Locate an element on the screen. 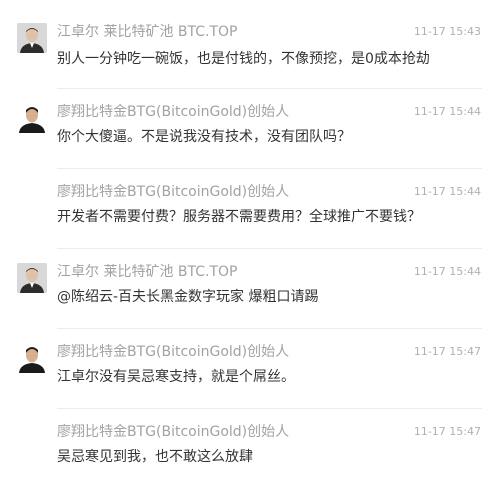  comment-text: 江卓尔没有吴忌寒支持，就是个屌丝。 is located at coordinates (176, 377).